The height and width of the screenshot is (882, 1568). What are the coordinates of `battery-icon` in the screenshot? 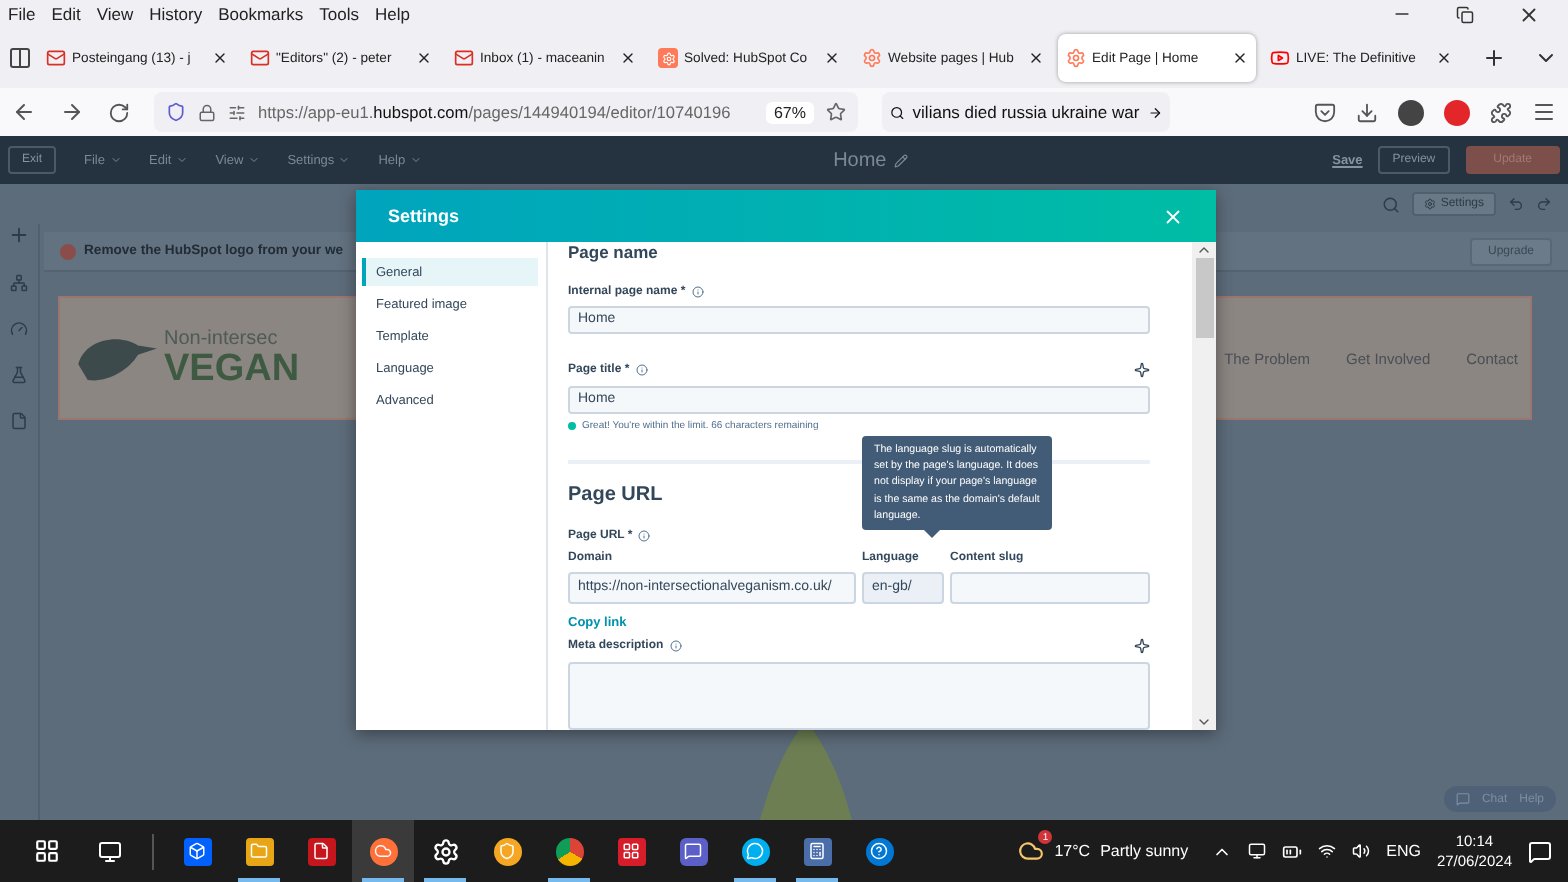 It's located at (1292, 851).